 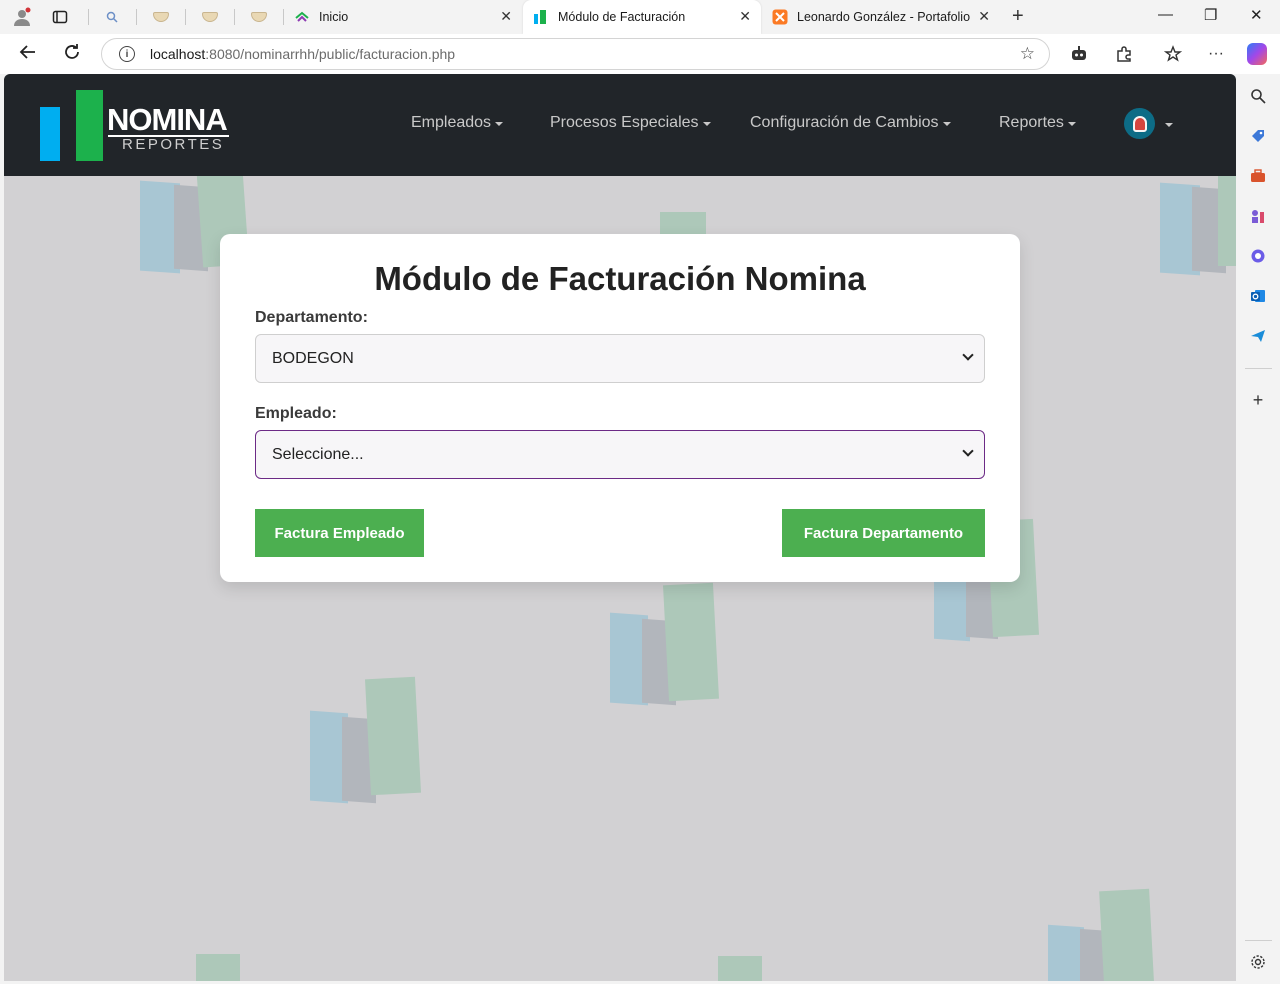 What do you see at coordinates (1258, 216) in the screenshot?
I see `games-chess-icon` at bounding box center [1258, 216].